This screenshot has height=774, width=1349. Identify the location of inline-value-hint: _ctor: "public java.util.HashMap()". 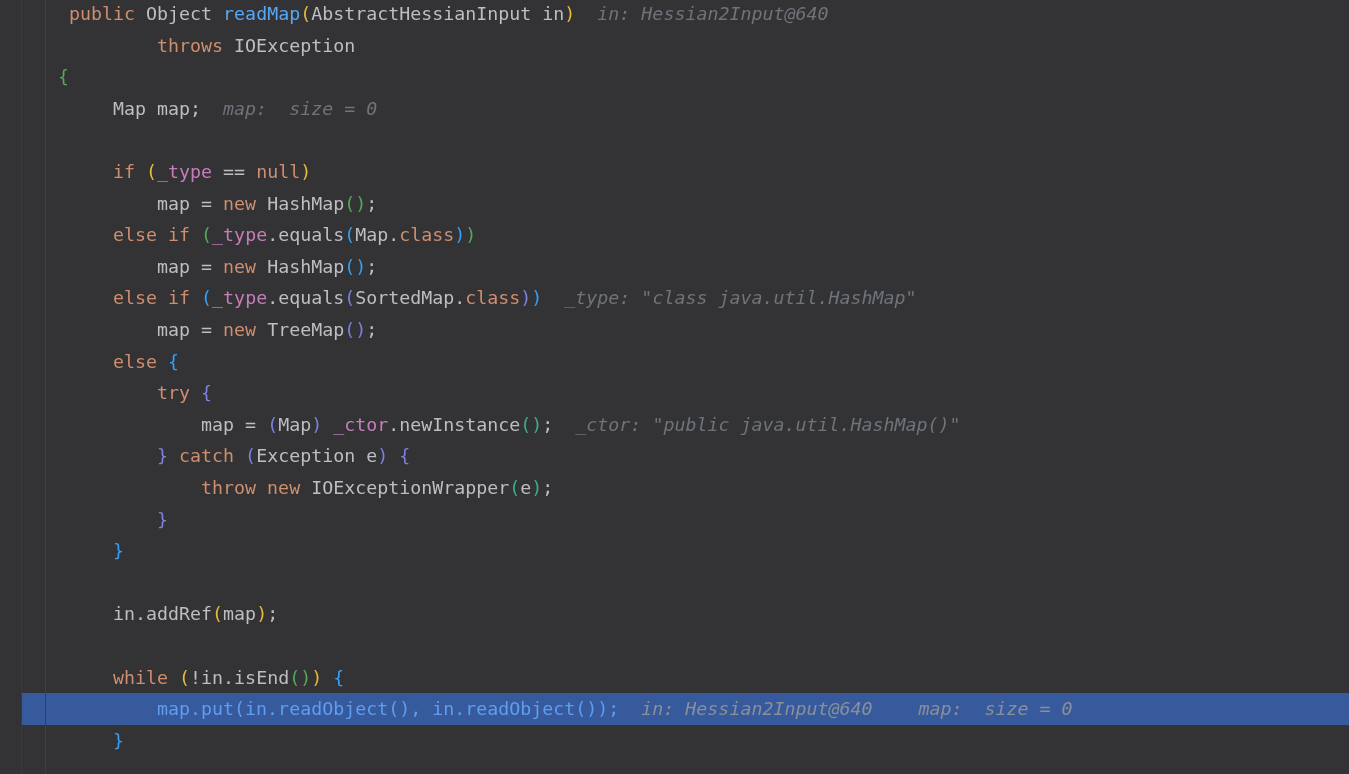
(768, 424).